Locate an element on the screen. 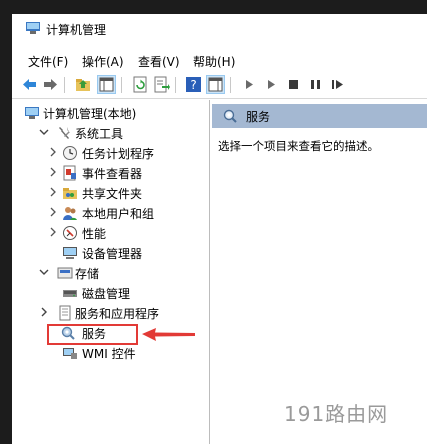 The height and width of the screenshot is (444, 427). tree-label: 共享文件夹 is located at coordinates (112, 194).